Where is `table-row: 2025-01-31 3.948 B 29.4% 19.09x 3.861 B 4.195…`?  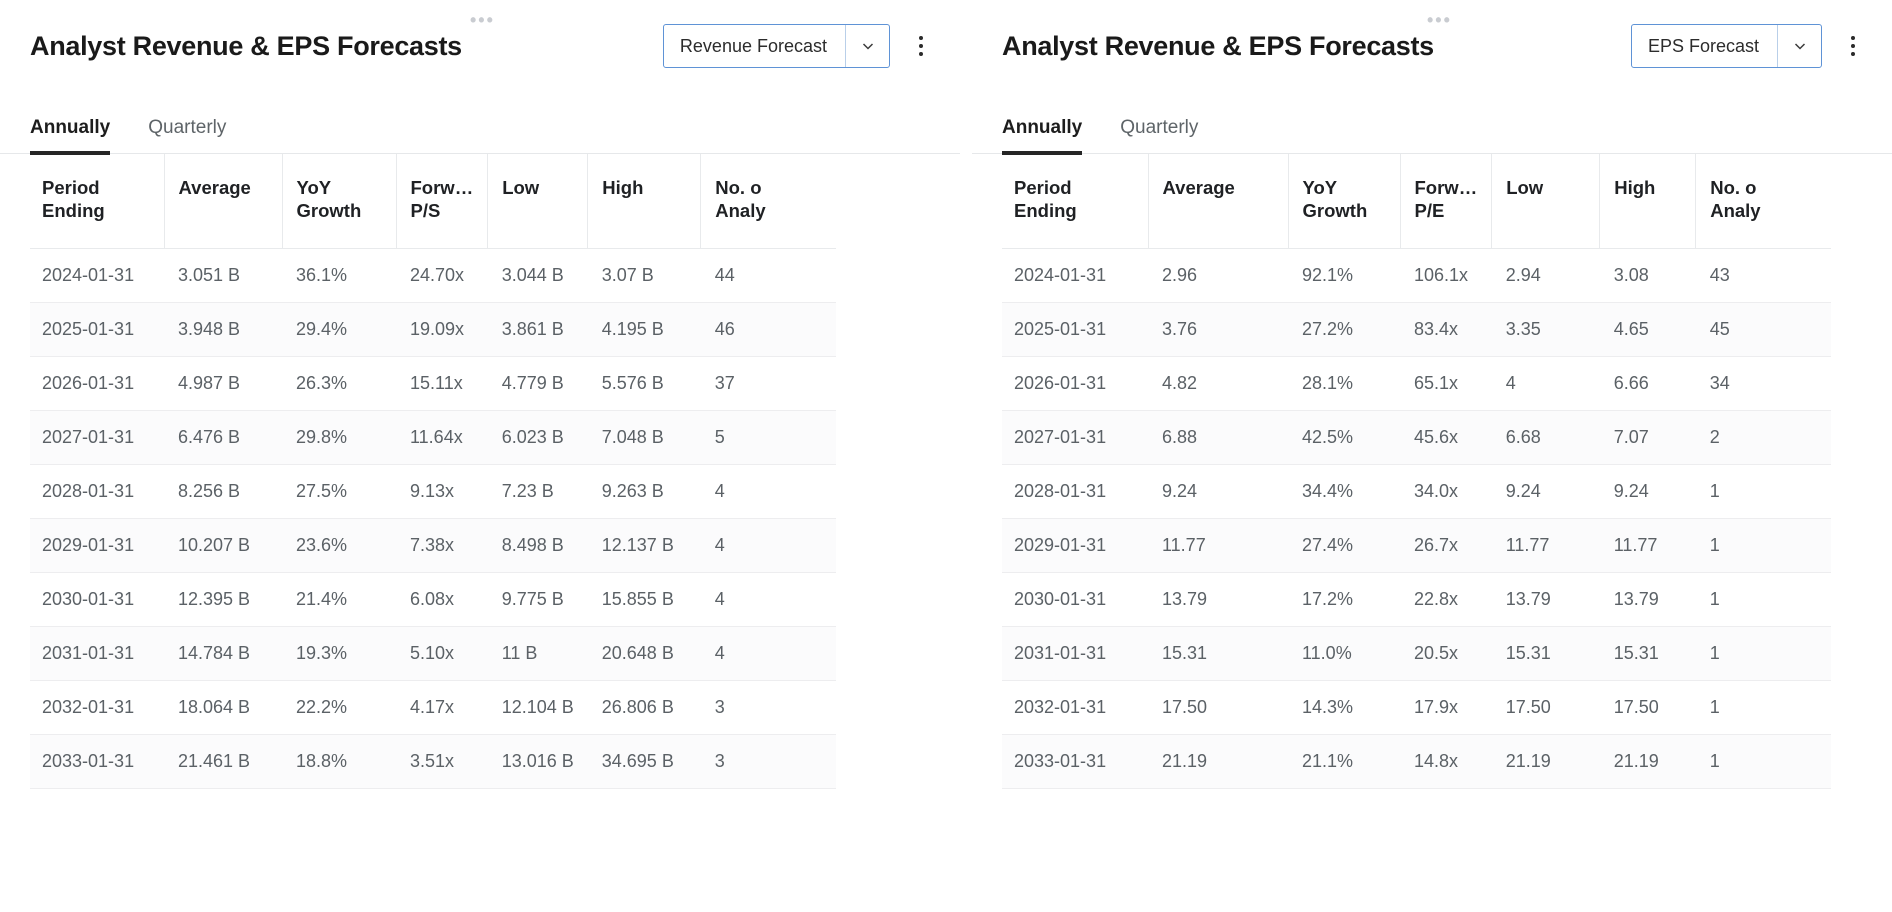
table-row: 2025-01-31 3.948 B 29.4% 19.09x 3.861 B 4.195… is located at coordinates (433, 329).